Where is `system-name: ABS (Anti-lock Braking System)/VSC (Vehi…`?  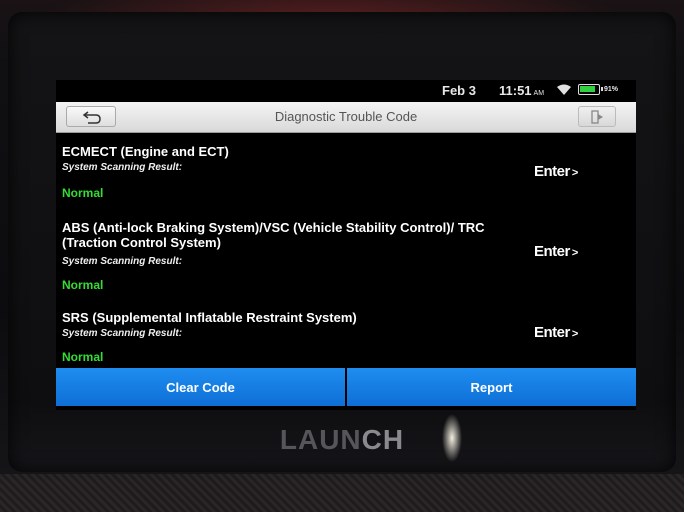
system-name: ABS (Anti-lock Braking System)/VSC (Vehi… is located at coordinates (273, 235).